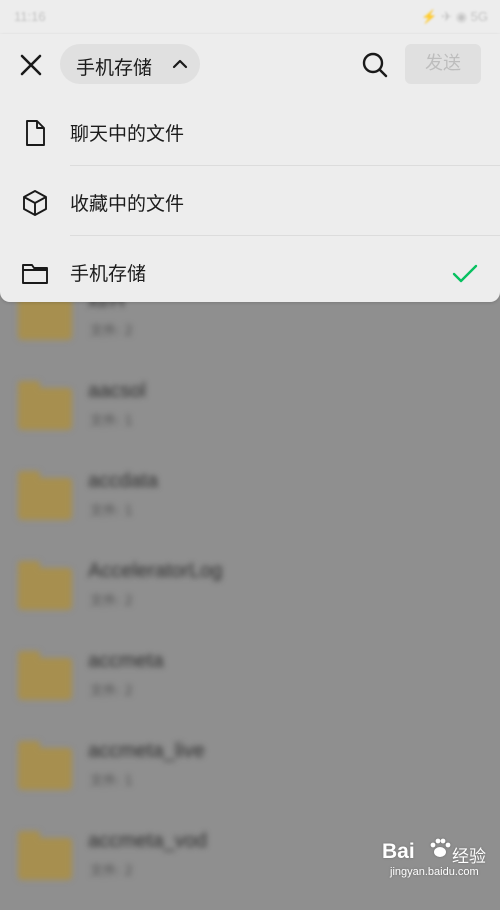 The width and height of the screenshot is (500, 910). Describe the element at coordinates (250, 775) in the screenshot. I see `file-row: accmeta_live 文件: 1` at that location.